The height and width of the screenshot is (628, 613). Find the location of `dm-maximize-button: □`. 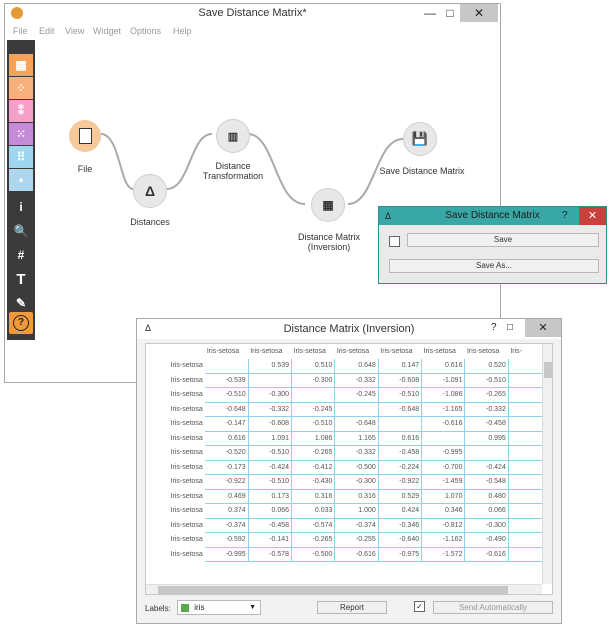

dm-maximize-button: □ is located at coordinates (510, 327).